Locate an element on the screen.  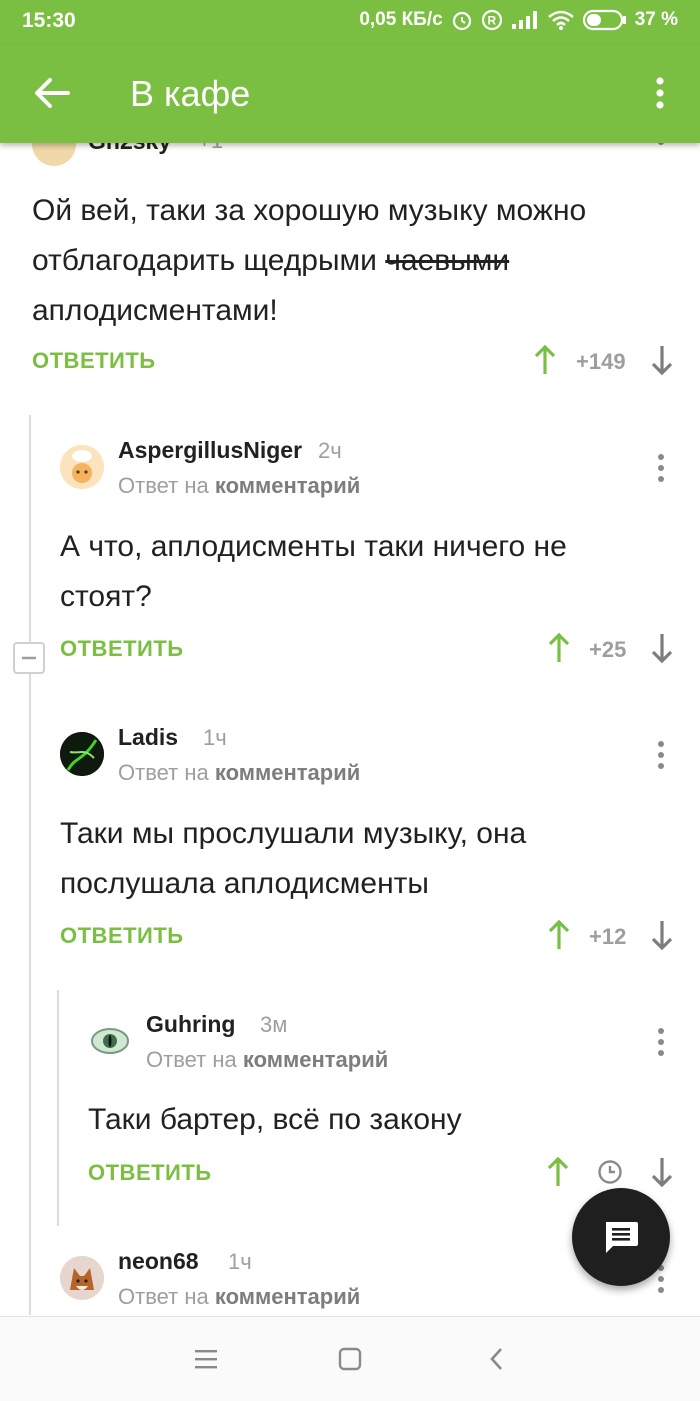
nav-back-icon is located at coordinates (497, 1359).